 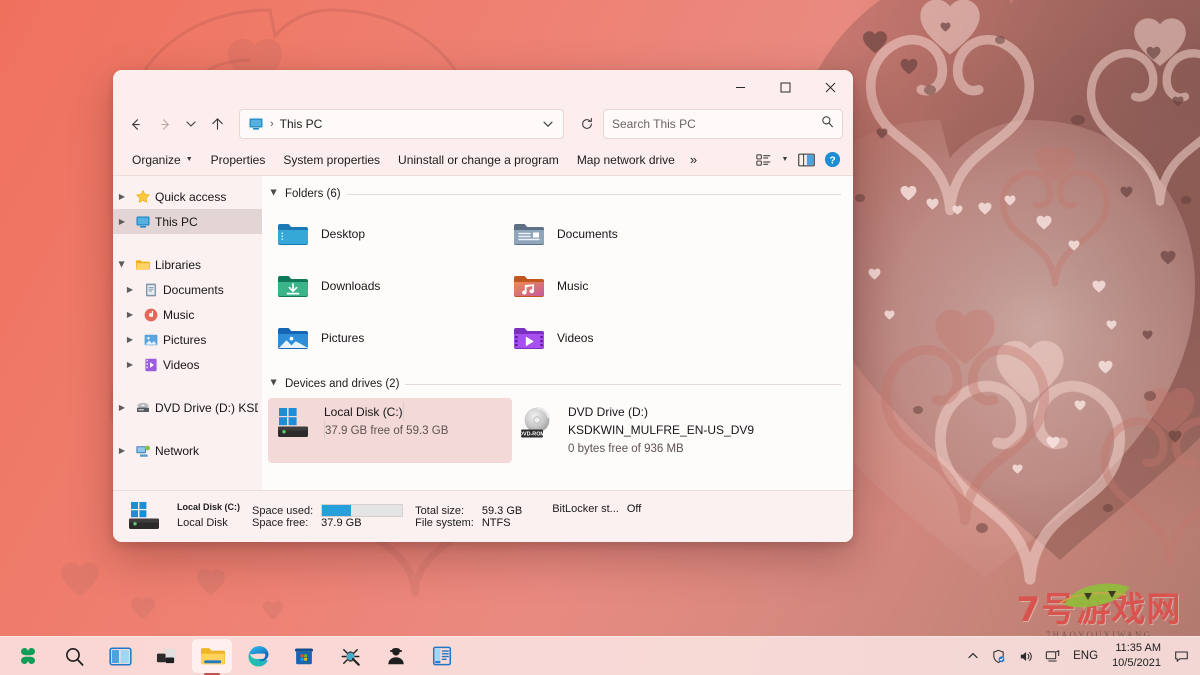 I want to click on clock: 11:35 AM 10/5/2021, so click(x=1136, y=656).